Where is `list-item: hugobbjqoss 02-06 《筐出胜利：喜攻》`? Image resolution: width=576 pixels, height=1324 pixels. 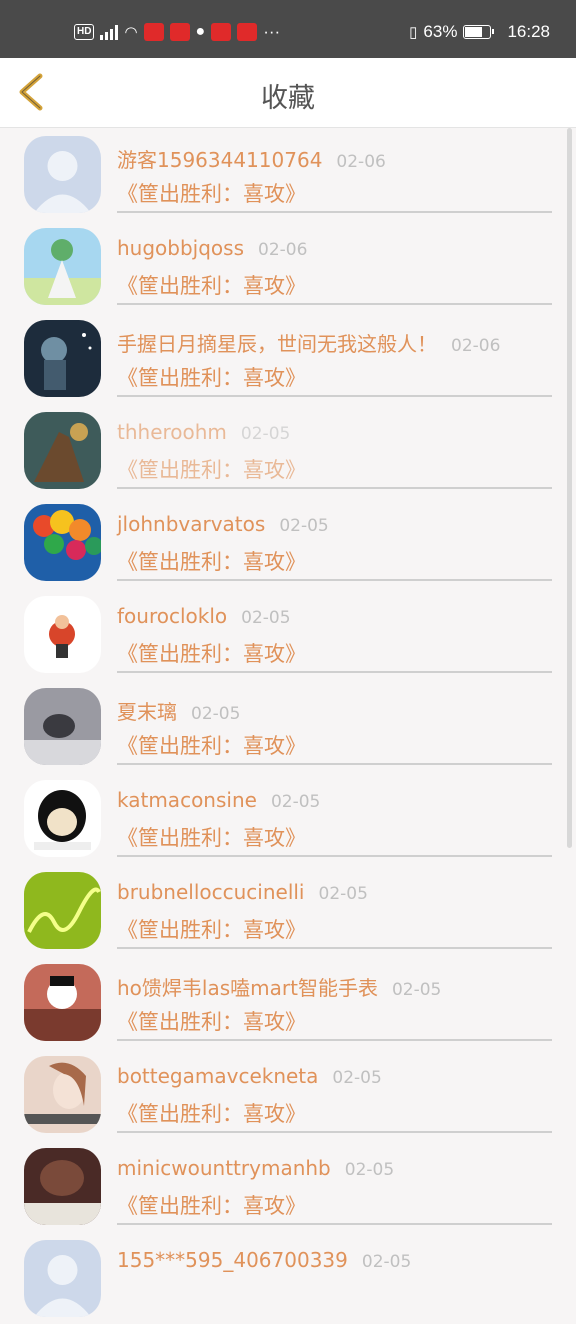 list-item: hugobbjqoss 02-06 《筐出胜利：喜攻》 is located at coordinates (288, 266).